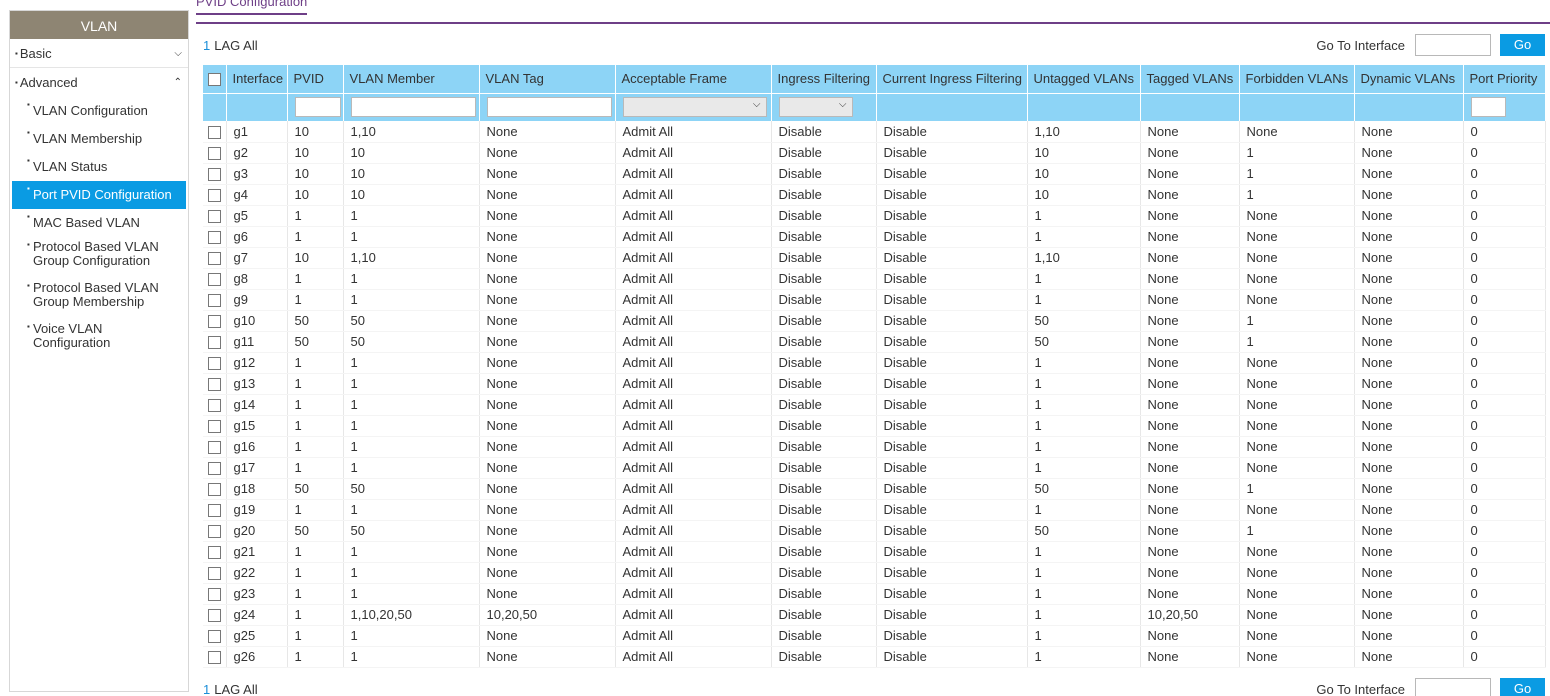 Image resolution: width=1550 pixels, height=696 pixels. What do you see at coordinates (252, 7) in the screenshot?
I see `page-title: PVID Configuration` at bounding box center [252, 7].